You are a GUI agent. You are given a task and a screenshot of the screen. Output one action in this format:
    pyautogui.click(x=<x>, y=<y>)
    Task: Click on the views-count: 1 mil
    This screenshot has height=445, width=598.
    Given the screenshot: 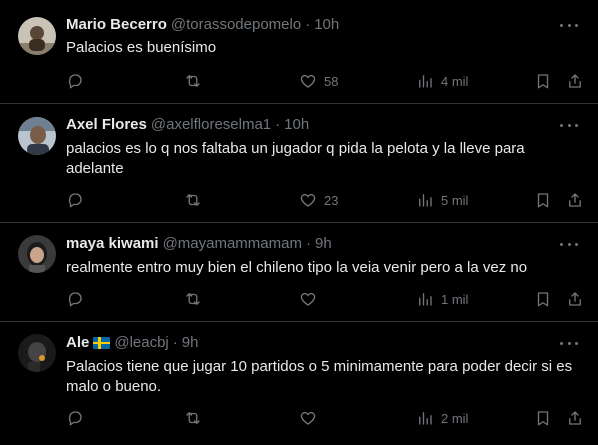 What is the action you would take?
    pyautogui.click(x=455, y=299)
    